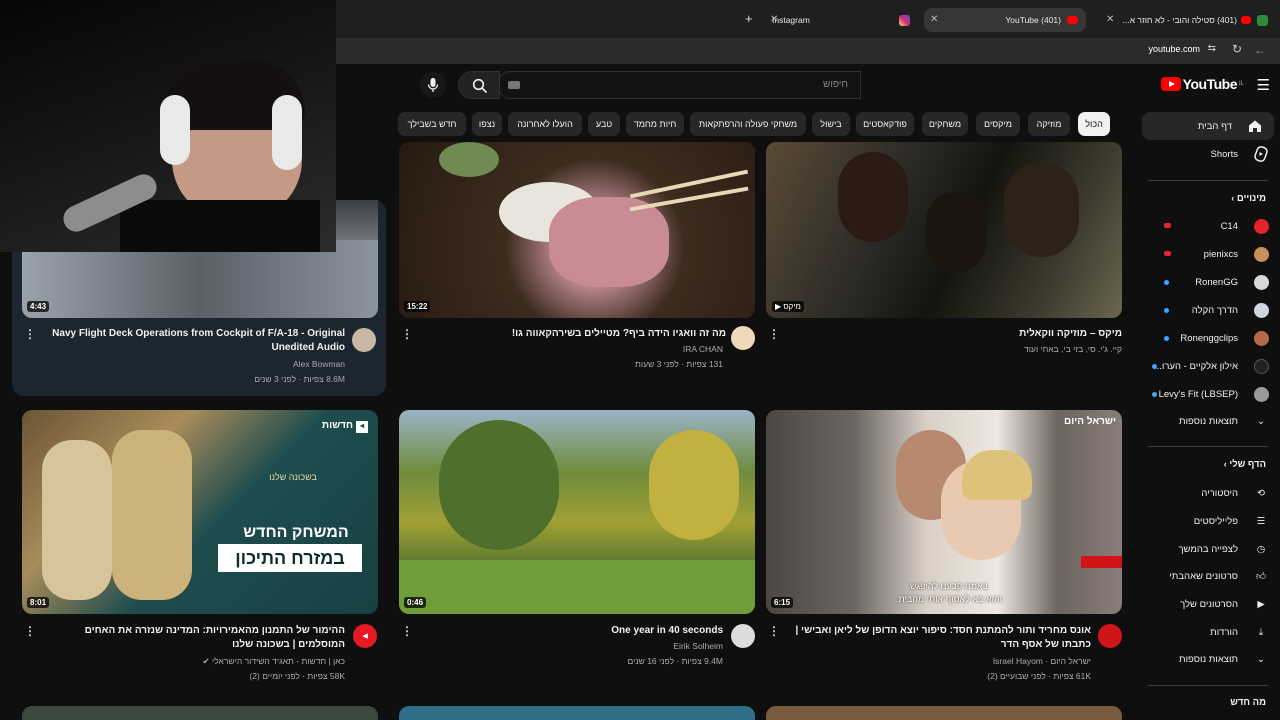 The image size is (1280, 720). I want to click on sidebar-item-subscription: Levy's Fit (LBSEP), so click(1213, 394).